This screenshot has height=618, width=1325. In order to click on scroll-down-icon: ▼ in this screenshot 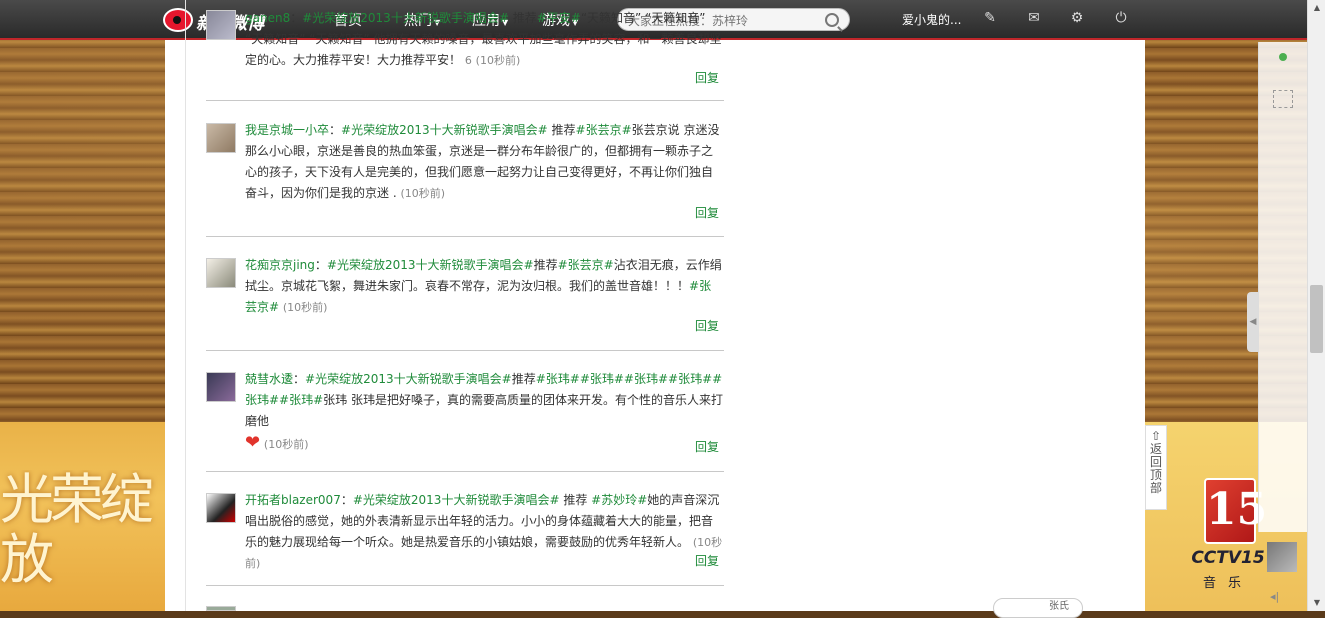, I will do `click(1317, 603)`.